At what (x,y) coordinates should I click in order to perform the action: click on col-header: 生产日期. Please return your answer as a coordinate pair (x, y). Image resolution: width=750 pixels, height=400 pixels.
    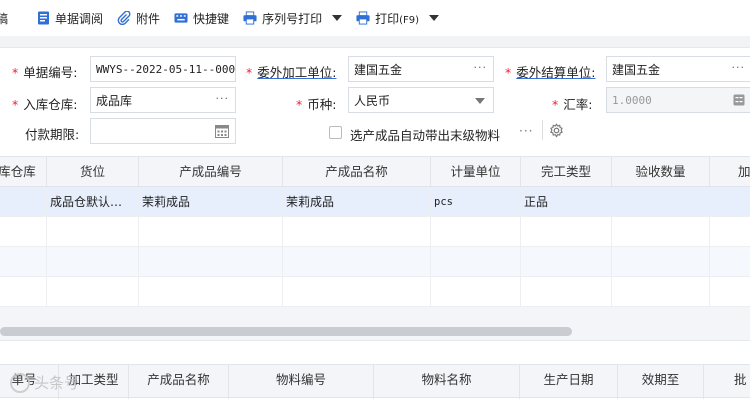
    Looking at the image, I should click on (569, 382).